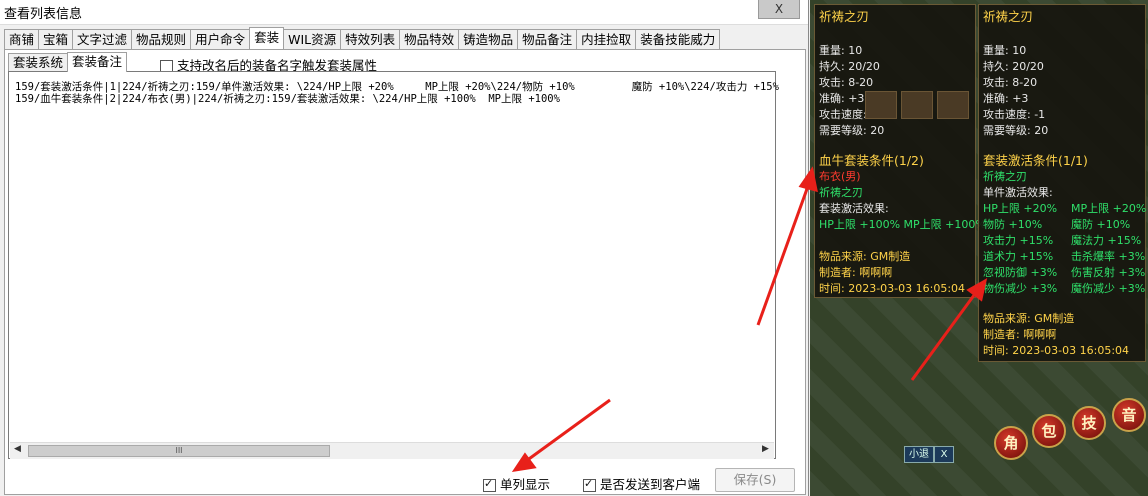 Image resolution: width=1148 pixels, height=496 pixels. What do you see at coordinates (808, 179) in the screenshot?
I see `arrow-head-icon` at bounding box center [808, 179].